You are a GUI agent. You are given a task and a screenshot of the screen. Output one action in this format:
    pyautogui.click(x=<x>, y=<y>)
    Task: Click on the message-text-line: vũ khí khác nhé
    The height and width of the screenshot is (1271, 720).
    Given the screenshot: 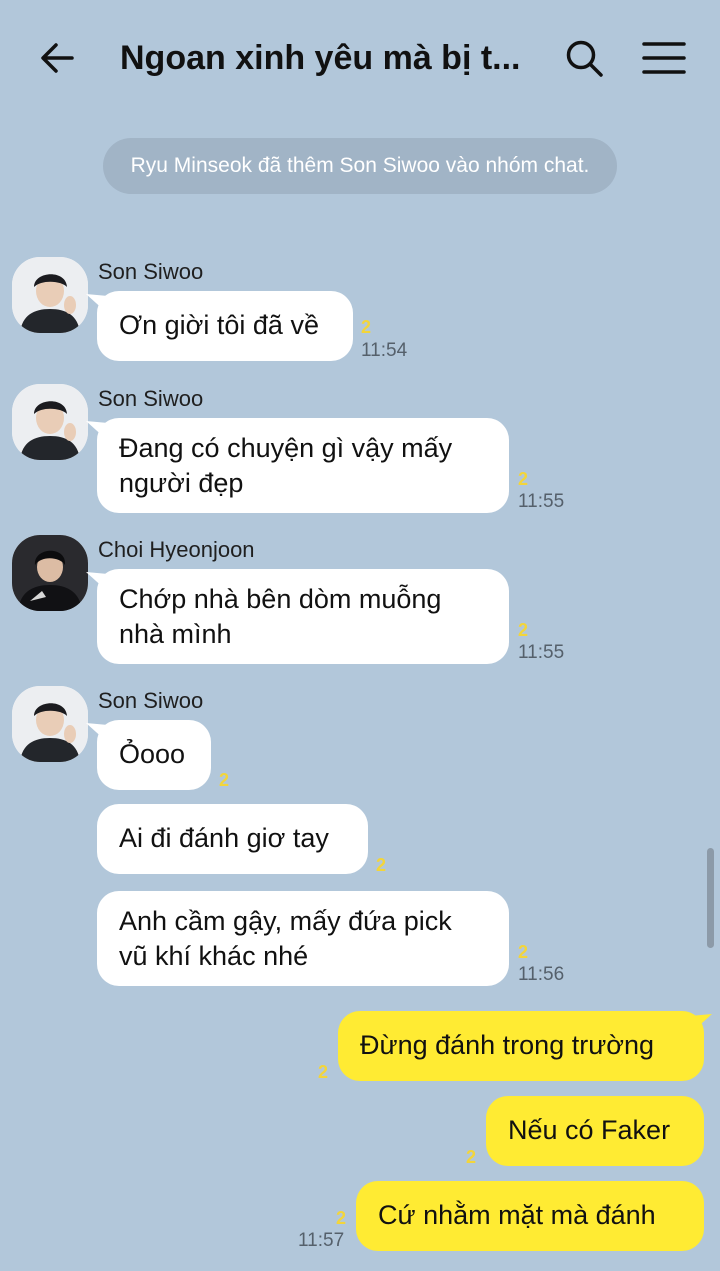 What is the action you would take?
    pyautogui.click(x=214, y=956)
    